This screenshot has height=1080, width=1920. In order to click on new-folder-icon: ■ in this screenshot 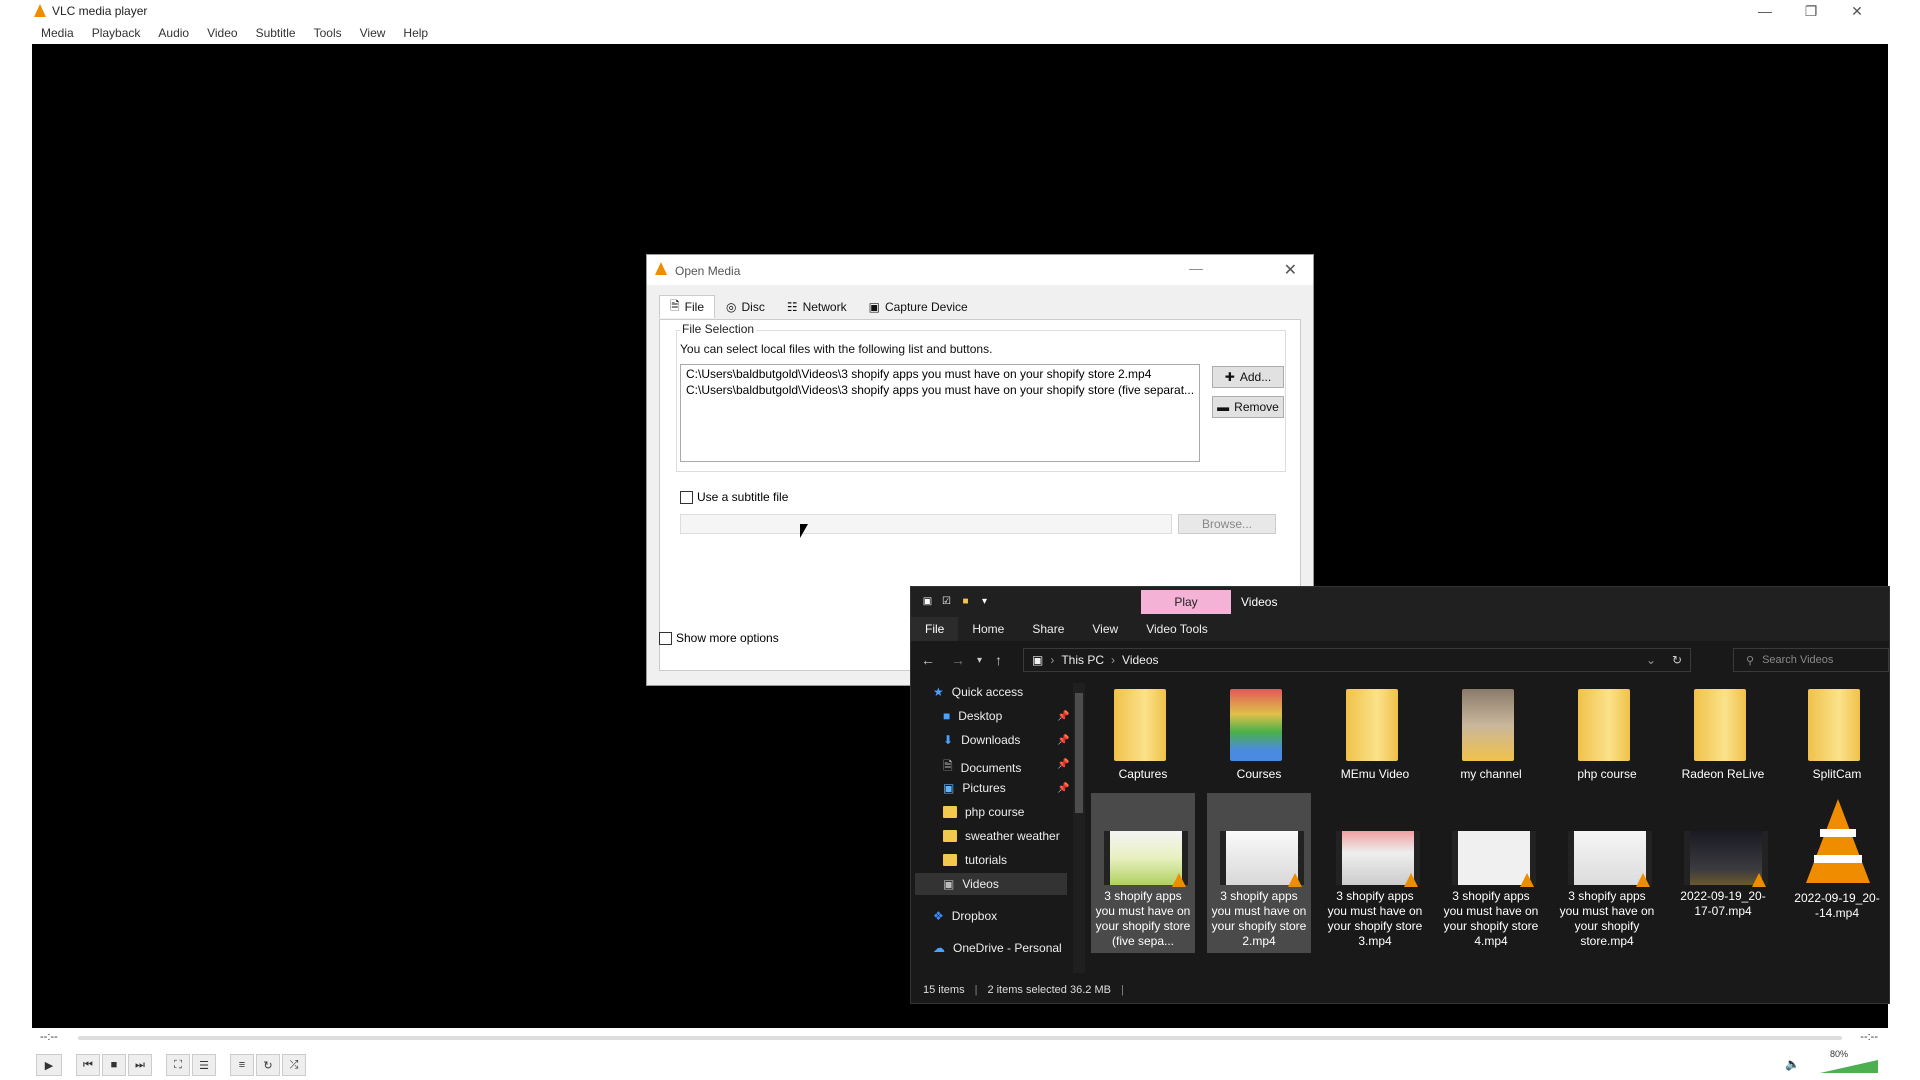, I will do `click(965, 601)`.